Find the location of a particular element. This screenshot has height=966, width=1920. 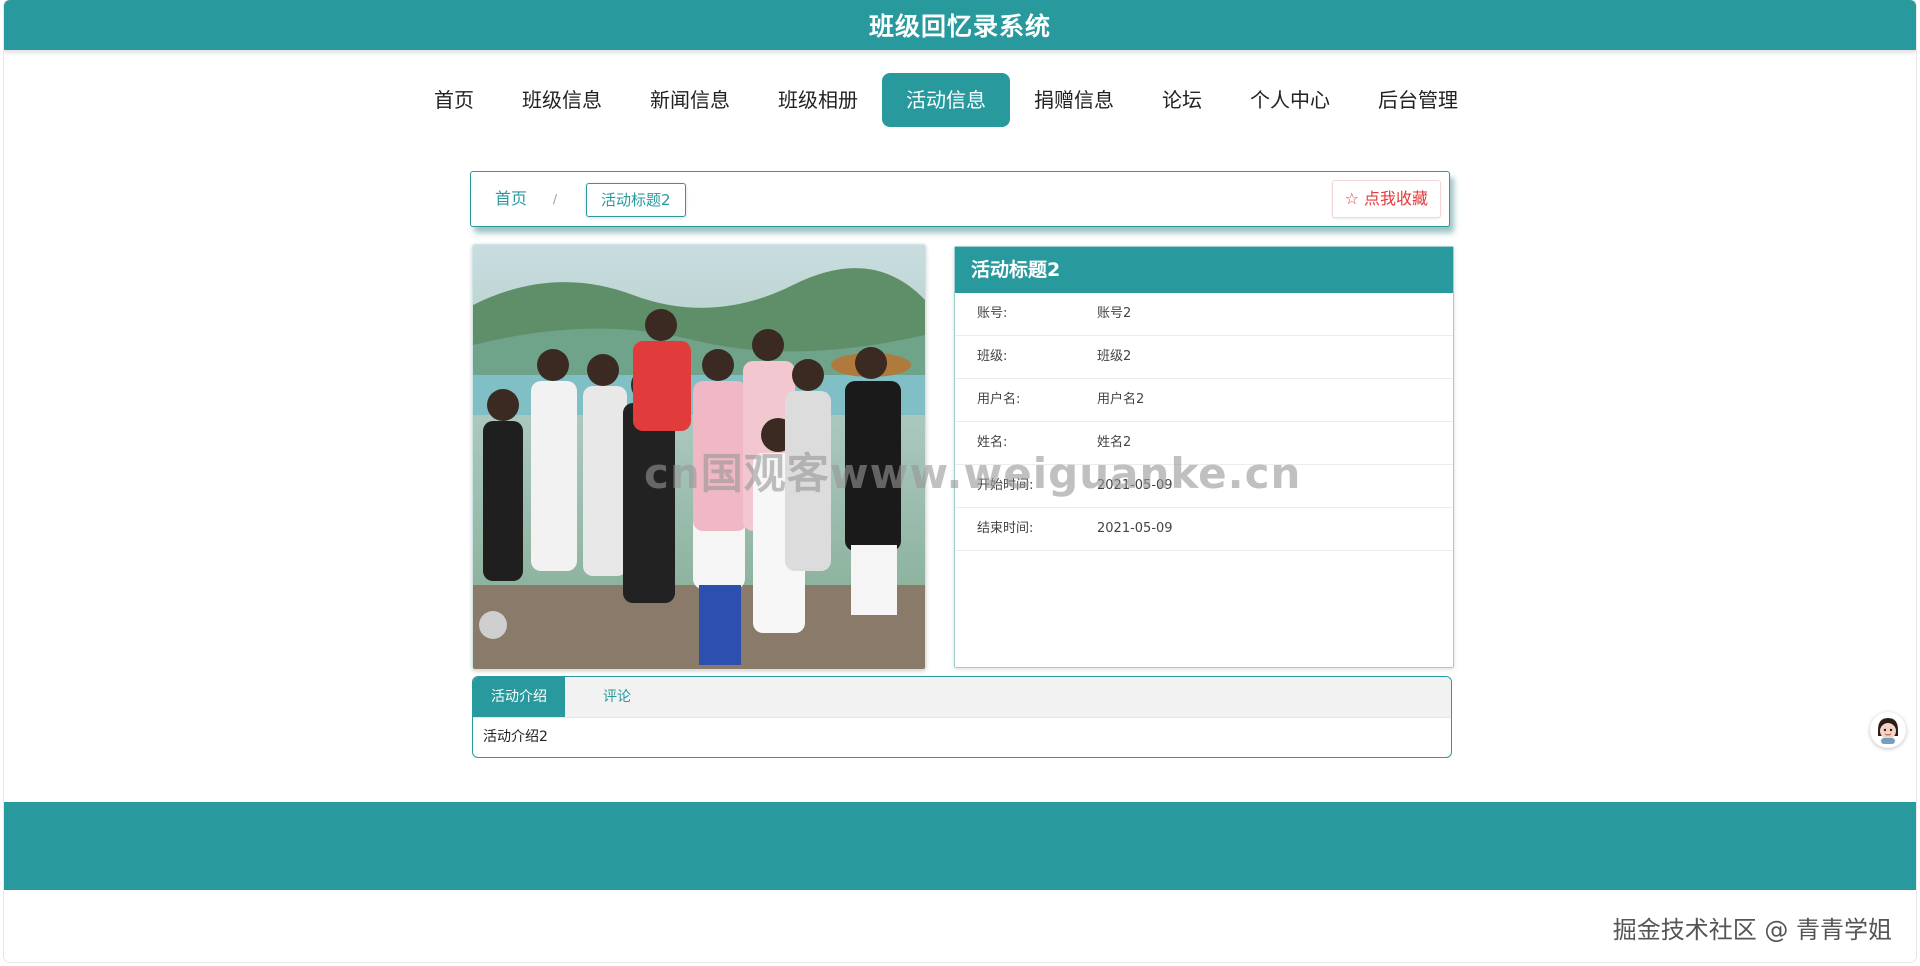

chat-avatar-icon is located at coordinates (1888, 730).